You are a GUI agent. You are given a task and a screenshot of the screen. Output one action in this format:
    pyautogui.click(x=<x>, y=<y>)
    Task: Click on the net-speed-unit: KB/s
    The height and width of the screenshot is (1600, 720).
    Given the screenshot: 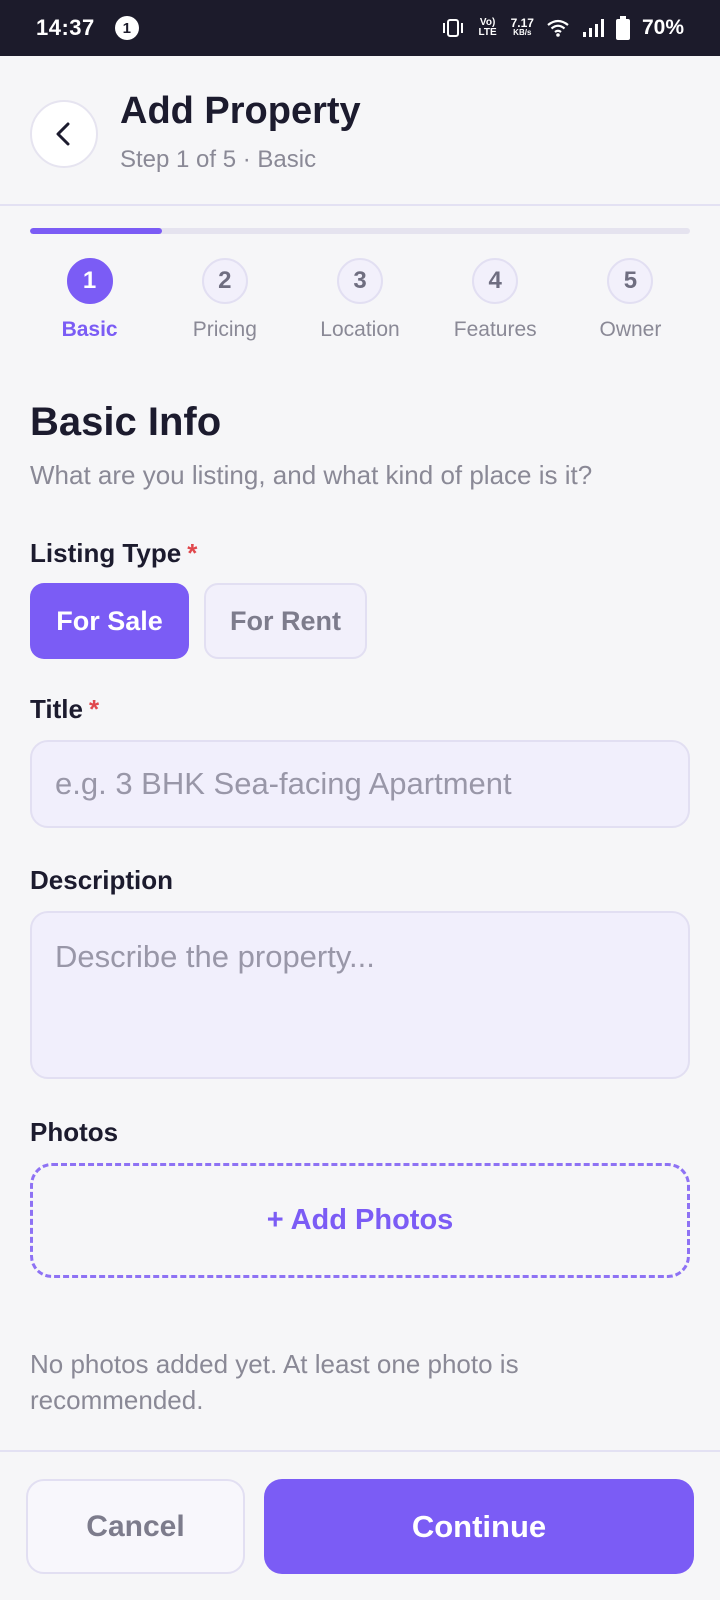 What is the action you would take?
    pyautogui.click(x=522, y=32)
    